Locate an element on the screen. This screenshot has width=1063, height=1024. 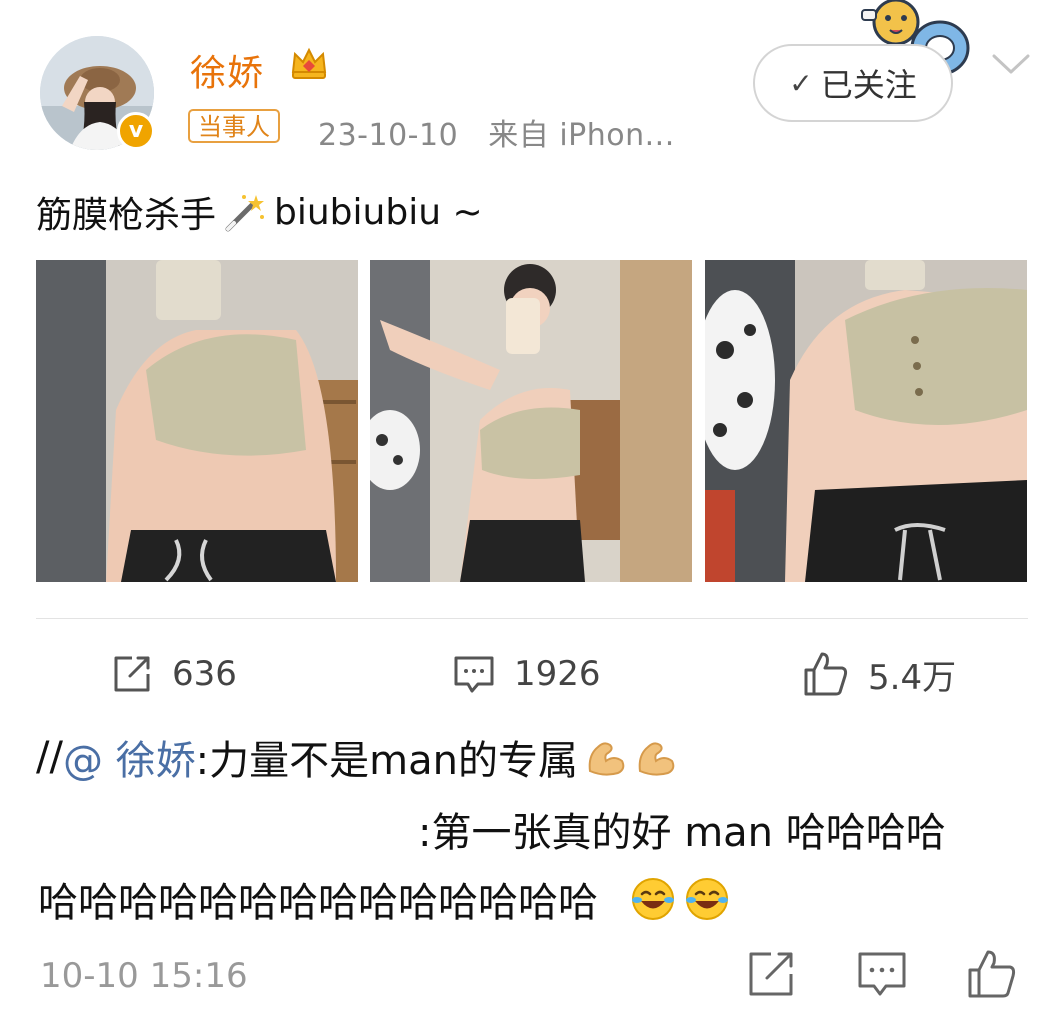
comment-count: 1926 is located at coordinates (557, 674).